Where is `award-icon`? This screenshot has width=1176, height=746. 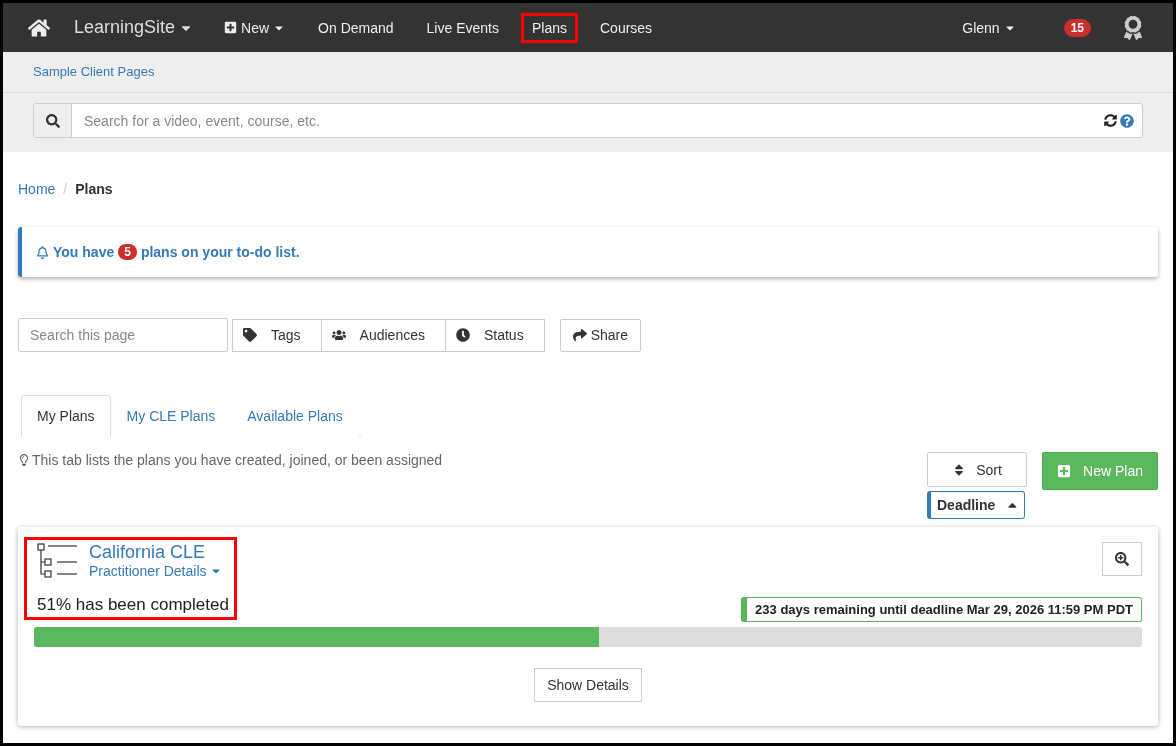
award-icon is located at coordinates (1133, 27).